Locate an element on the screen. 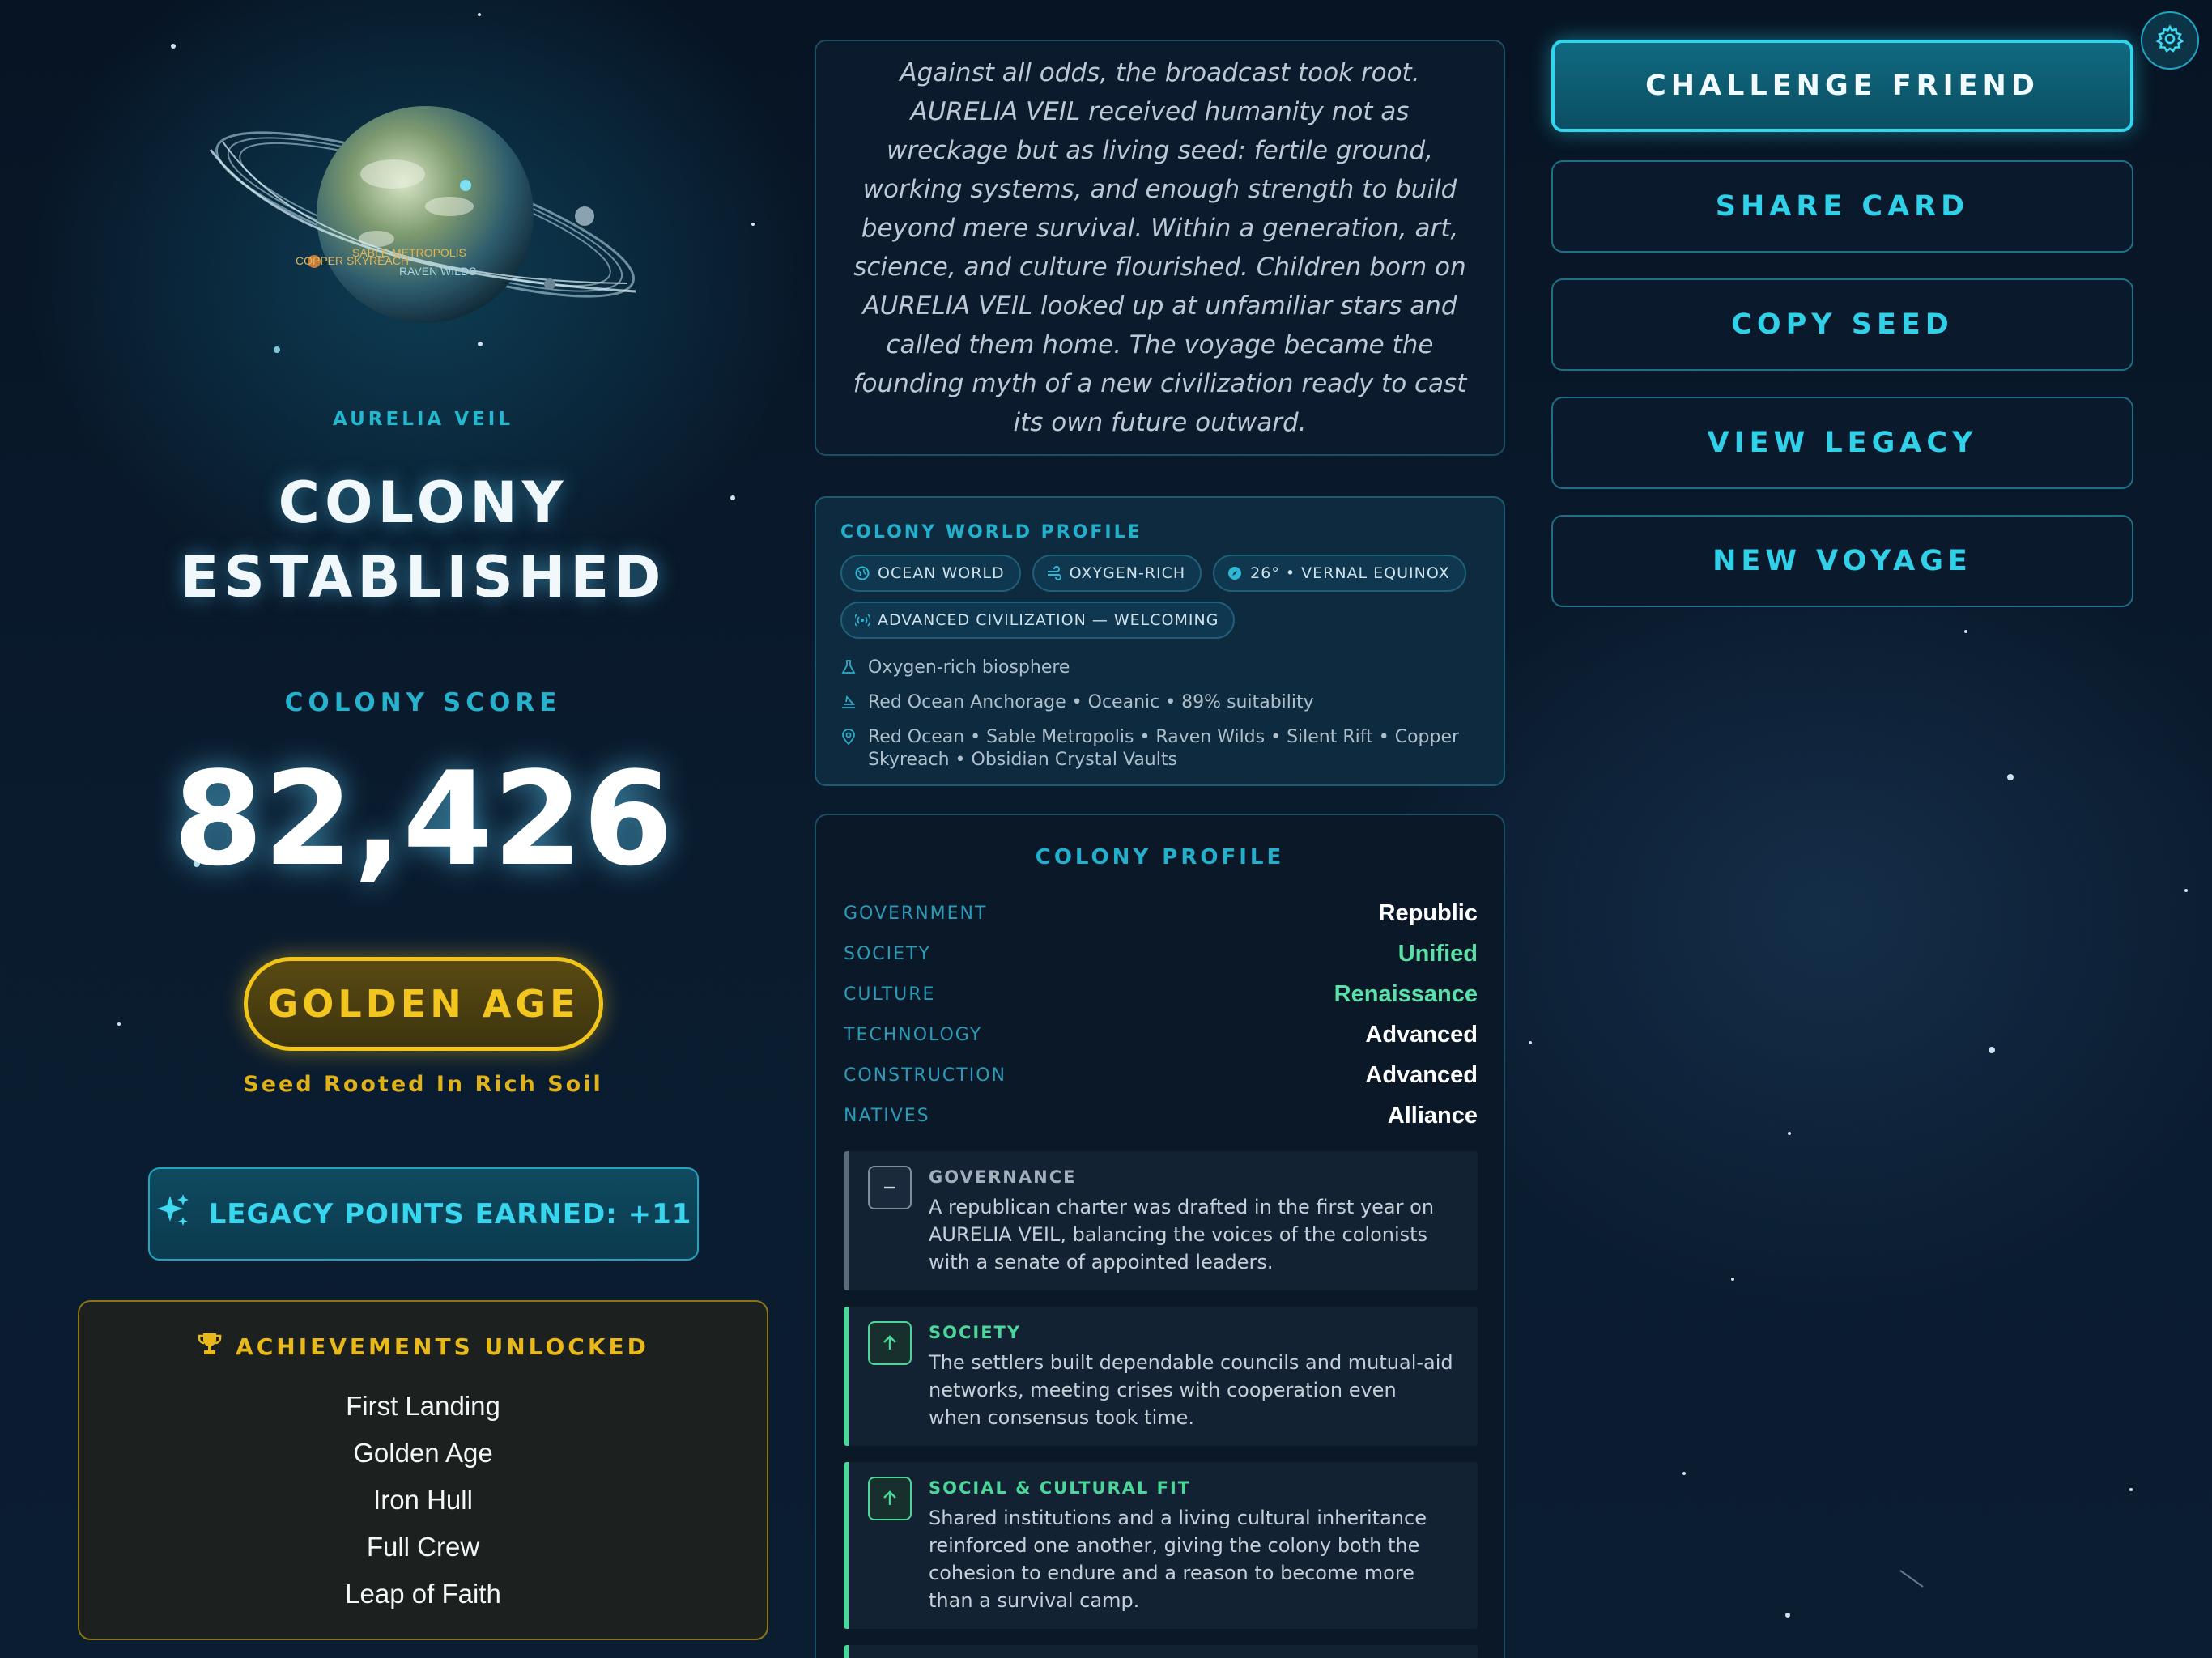  landing-icon is located at coordinates (849, 705).